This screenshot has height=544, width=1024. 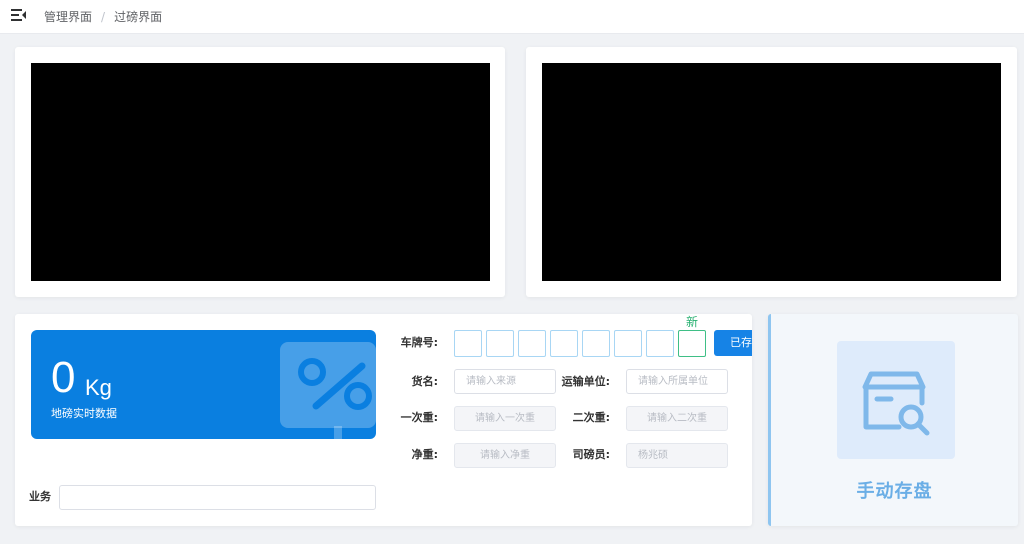 I want to click on breadcrumb-current: 过磅界面, so click(x=138, y=17).